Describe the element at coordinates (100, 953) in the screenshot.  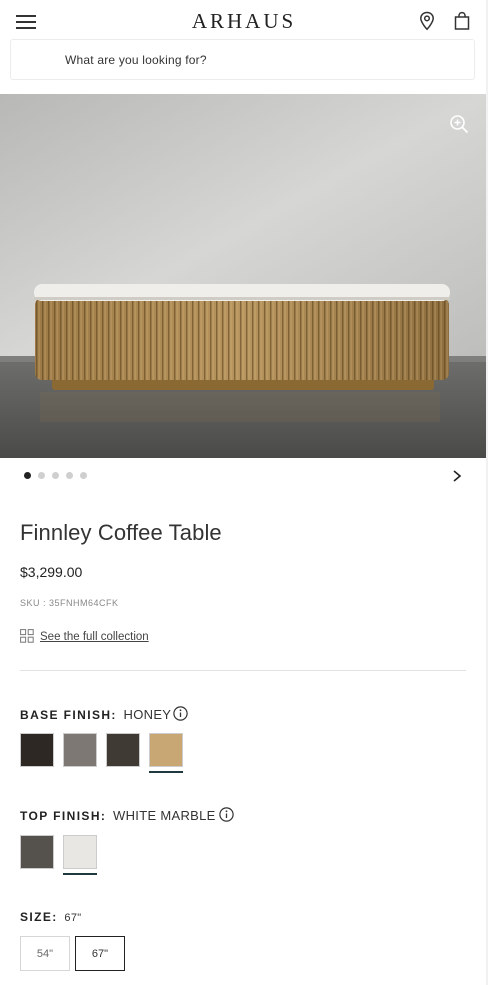
I see `size-option-67: 67"` at that location.